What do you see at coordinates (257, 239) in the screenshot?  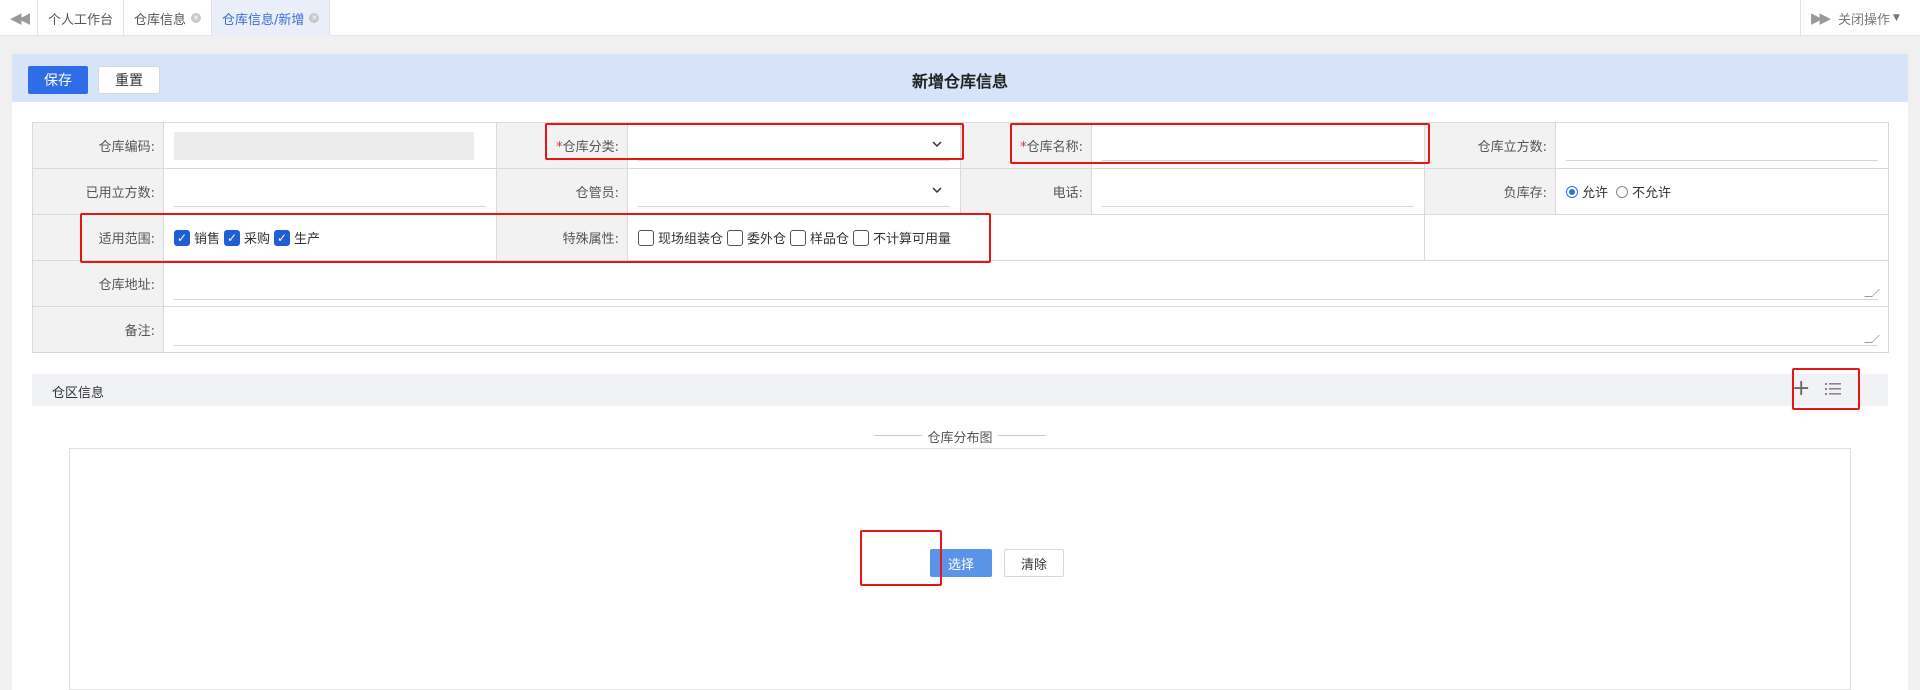 I see `checkbox-purchase-label: 采购` at bounding box center [257, 239].